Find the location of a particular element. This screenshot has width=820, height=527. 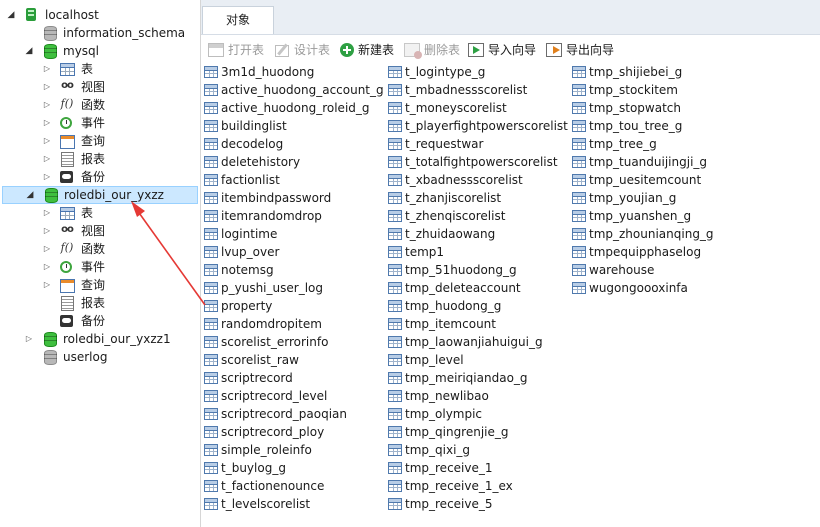

table-list-item: temp1 is located at coordinates (477, 252).